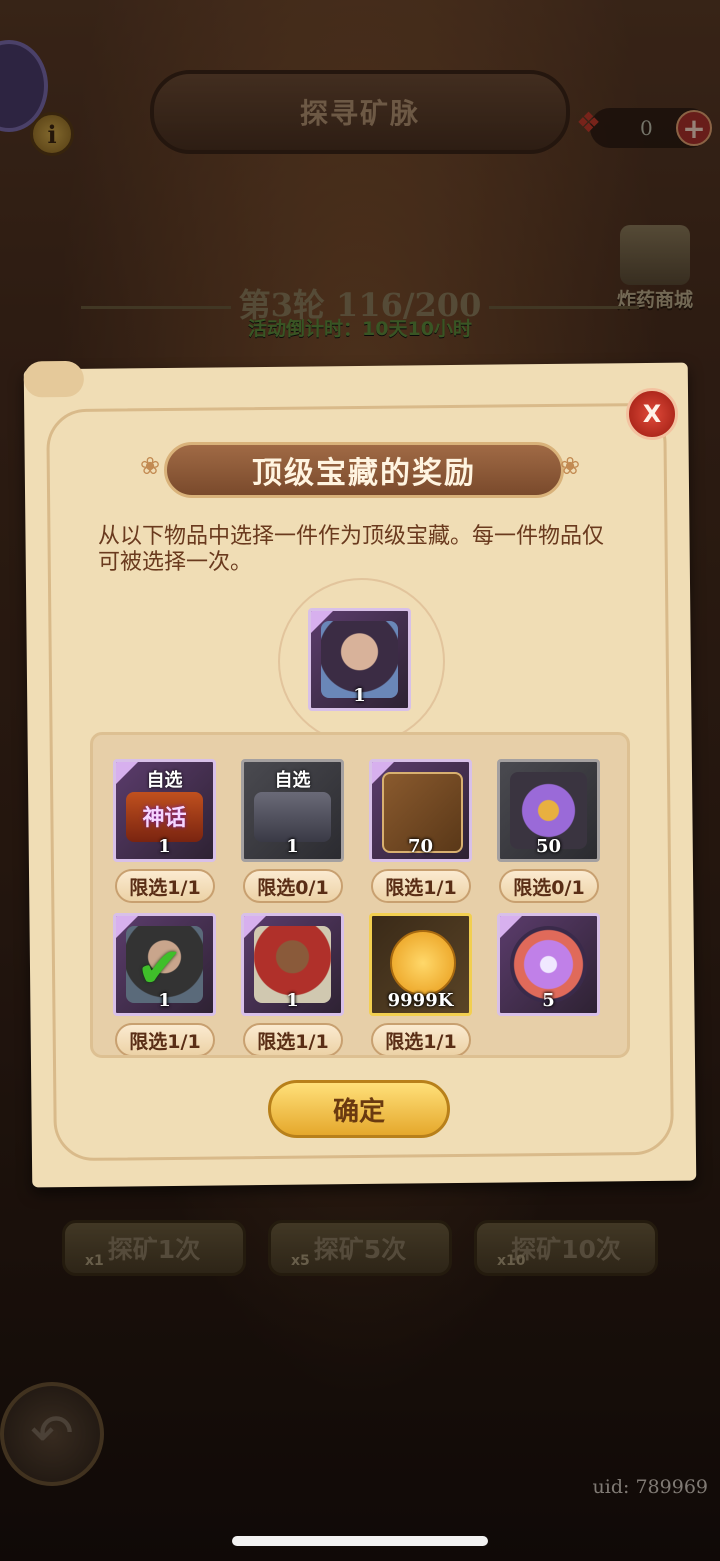 The image size is (720, 1561). I want to click on reward-item-crystal-shard: 50, so click(548, 810).